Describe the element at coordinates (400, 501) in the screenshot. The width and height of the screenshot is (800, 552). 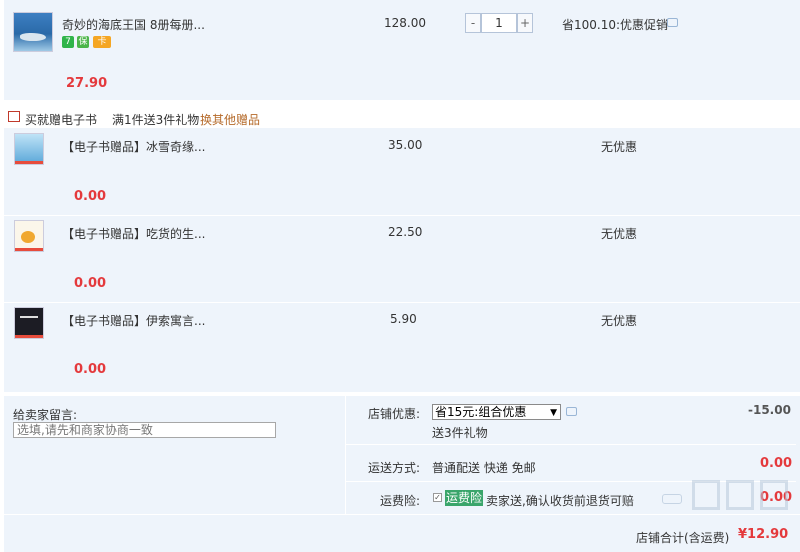
I see `insurance-label: 运费险:` at that location.